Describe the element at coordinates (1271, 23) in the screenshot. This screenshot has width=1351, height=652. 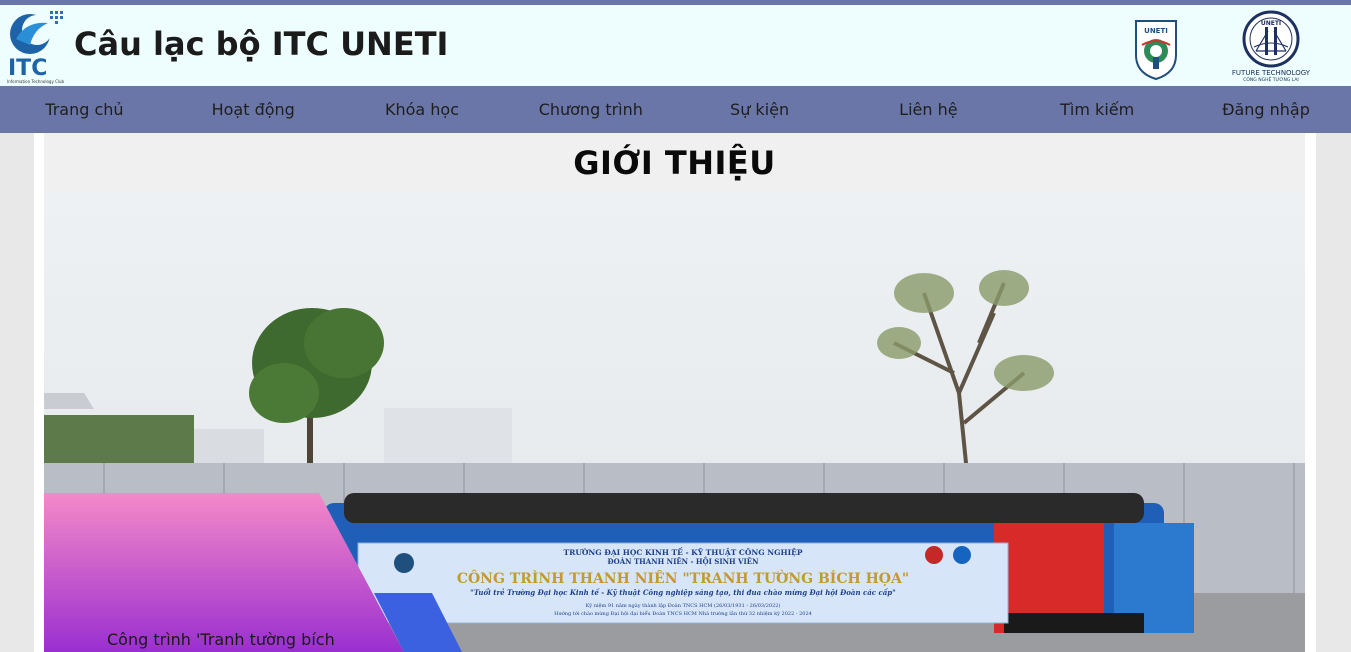
I see `ft-logo-top-text: UNETI` at that location.